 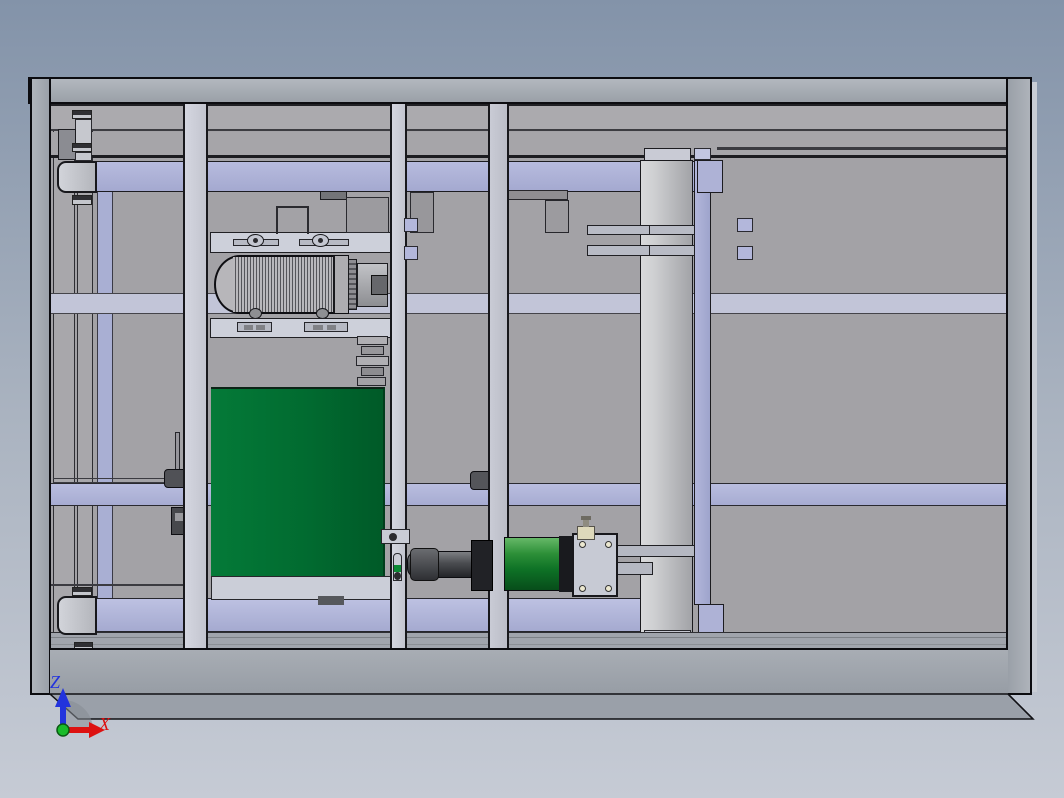 What do you see at coordinates (530, 90) in the screenshot?
I see `frame-top-beam` at bounding box center [530, 90].